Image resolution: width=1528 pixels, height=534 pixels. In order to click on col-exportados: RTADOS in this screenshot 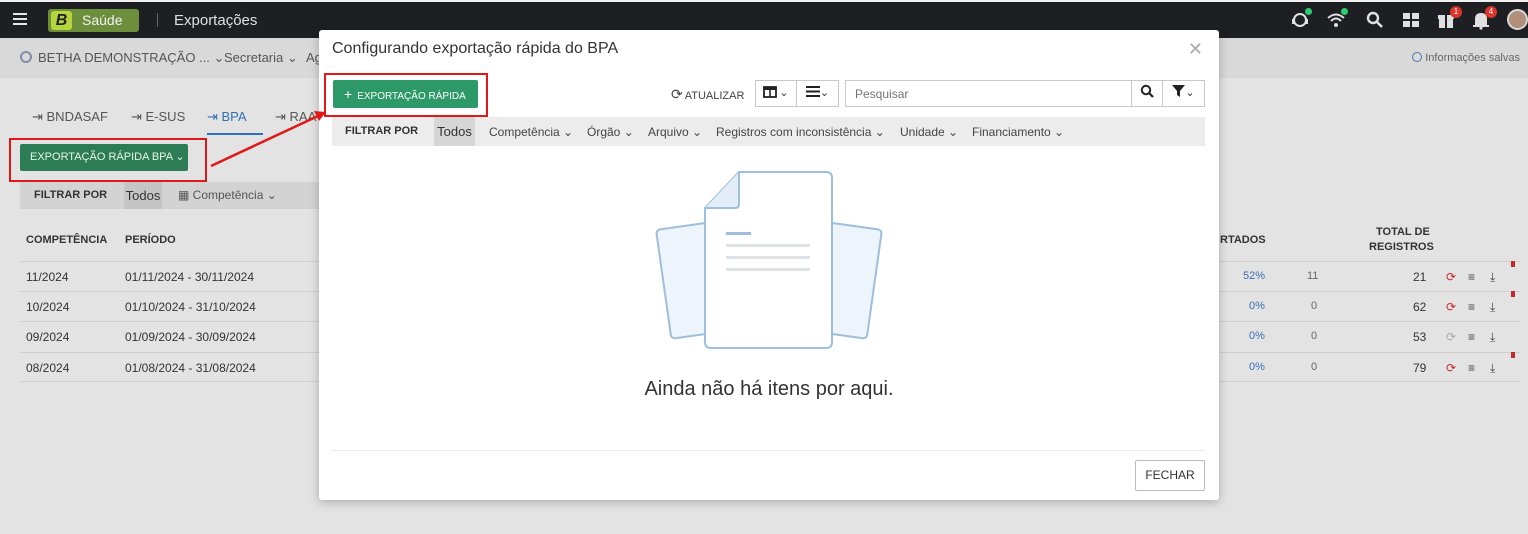, I will do `click(1243, 240)`.